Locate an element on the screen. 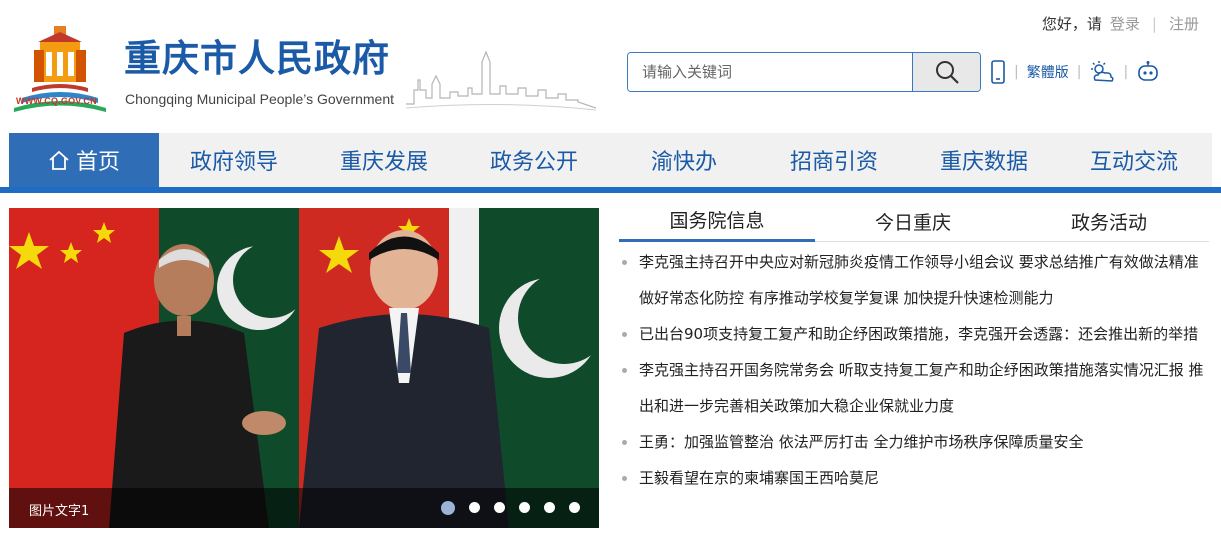 The image size is (1221, 548). login-link: 登录 is located at coordinates (1125, 23).